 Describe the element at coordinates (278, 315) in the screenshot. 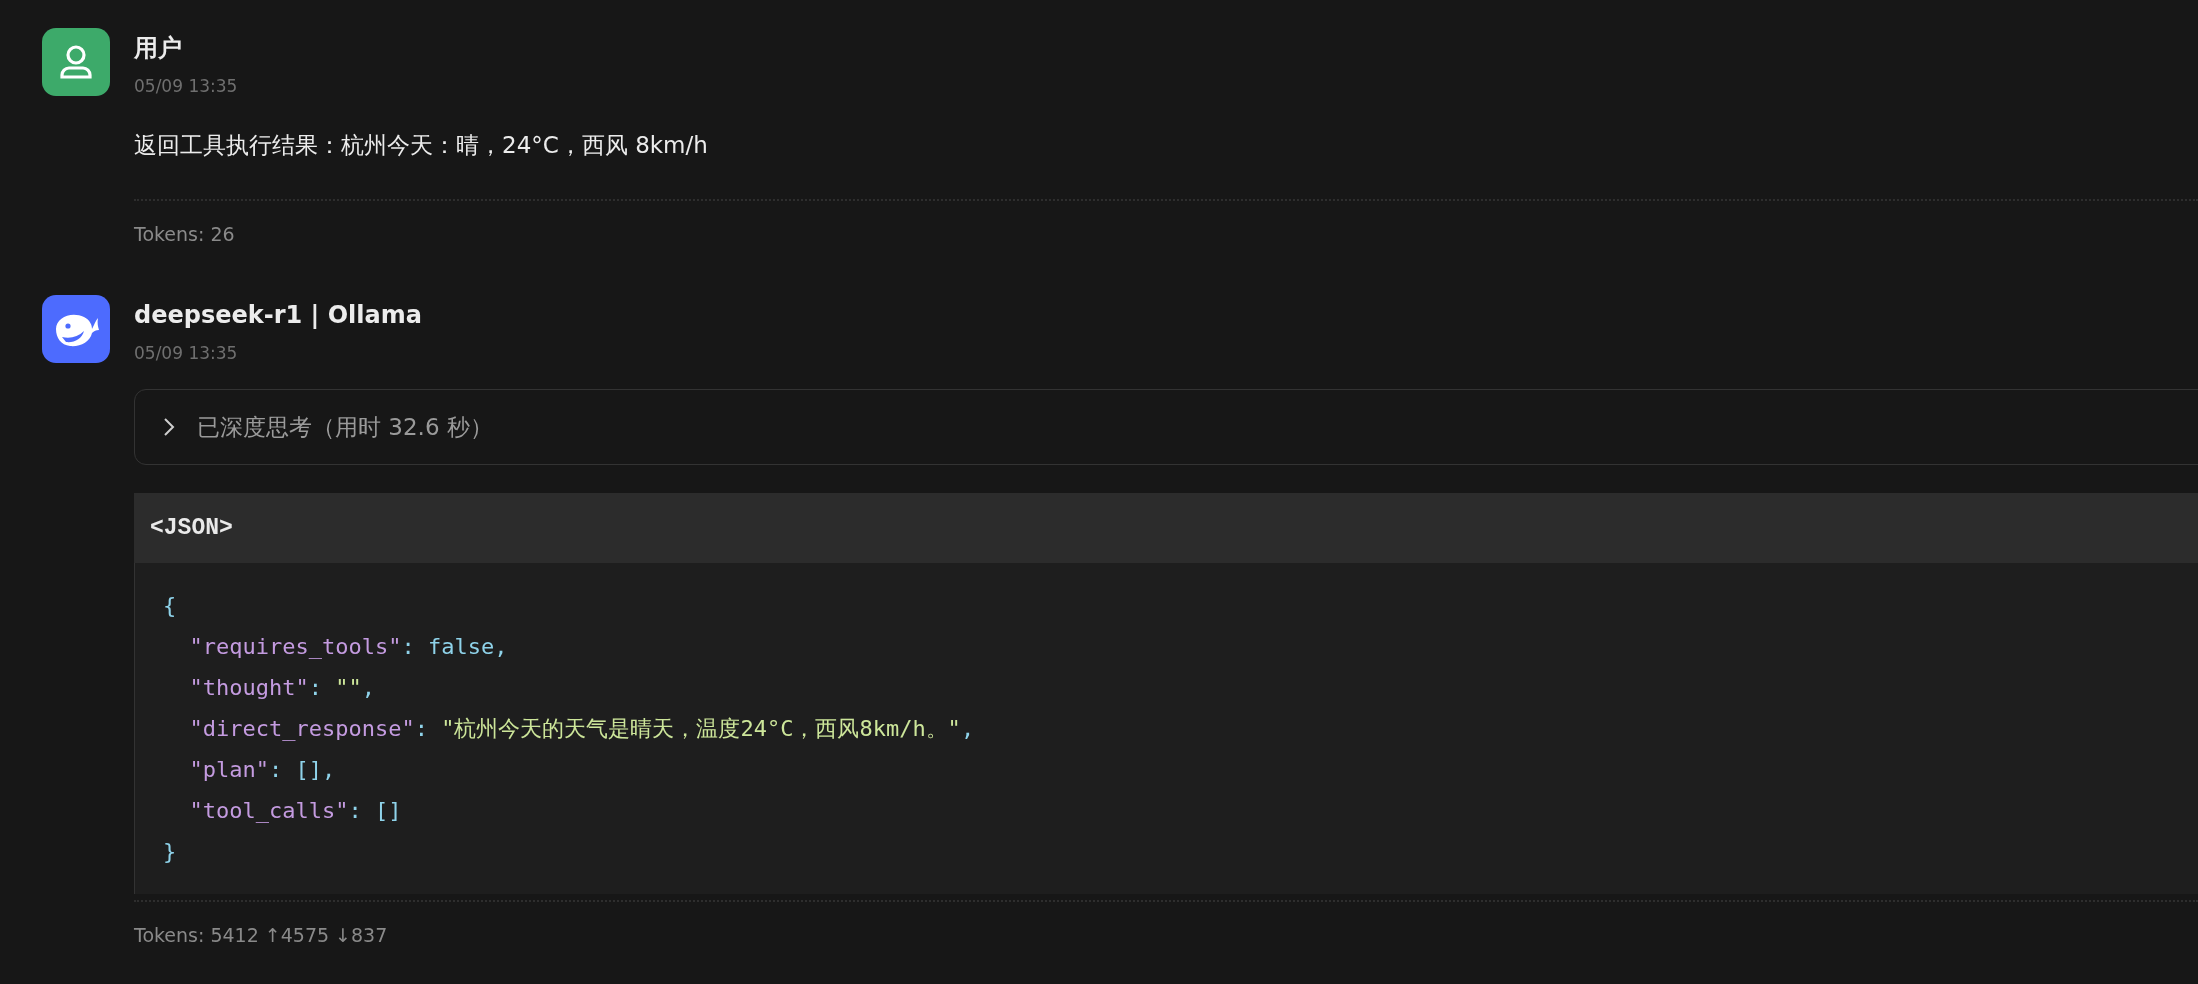

I see `sender-name: deepseek-r1 | Ollama` at that location.